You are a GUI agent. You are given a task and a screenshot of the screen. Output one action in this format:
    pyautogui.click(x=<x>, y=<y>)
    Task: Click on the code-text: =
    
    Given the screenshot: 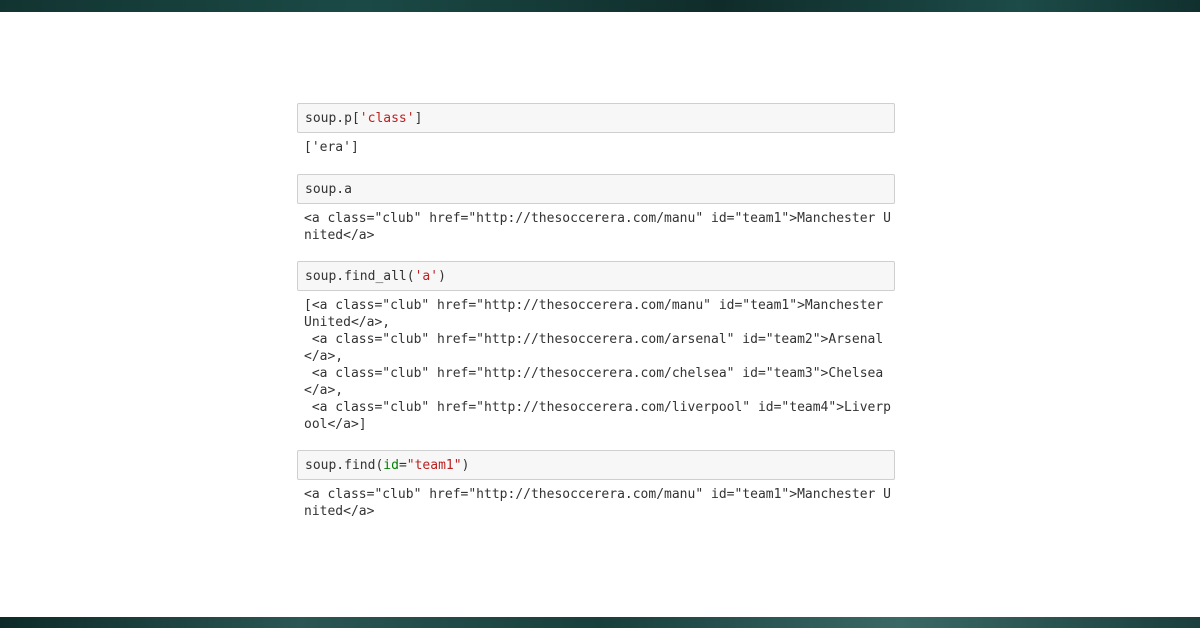 What is the action you would take?
    pyautogui.click(x=402, y=465)
    